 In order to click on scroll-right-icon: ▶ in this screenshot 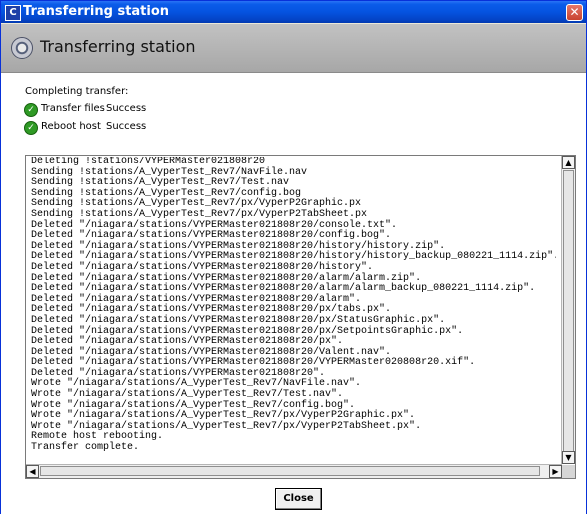, I will do `click(555, 471)`.